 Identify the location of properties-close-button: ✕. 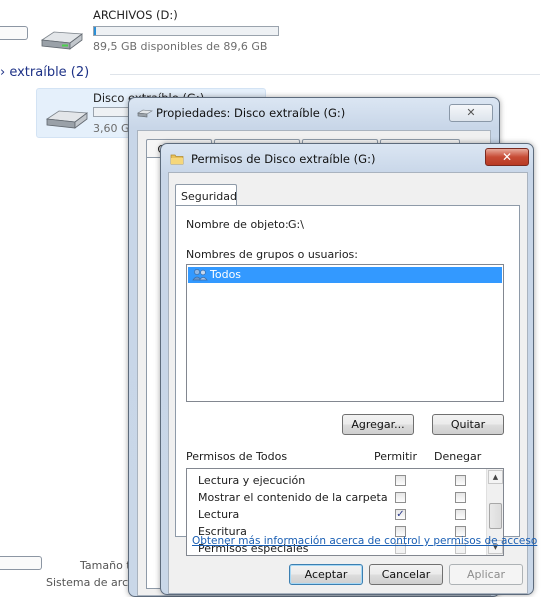
(471, 113).